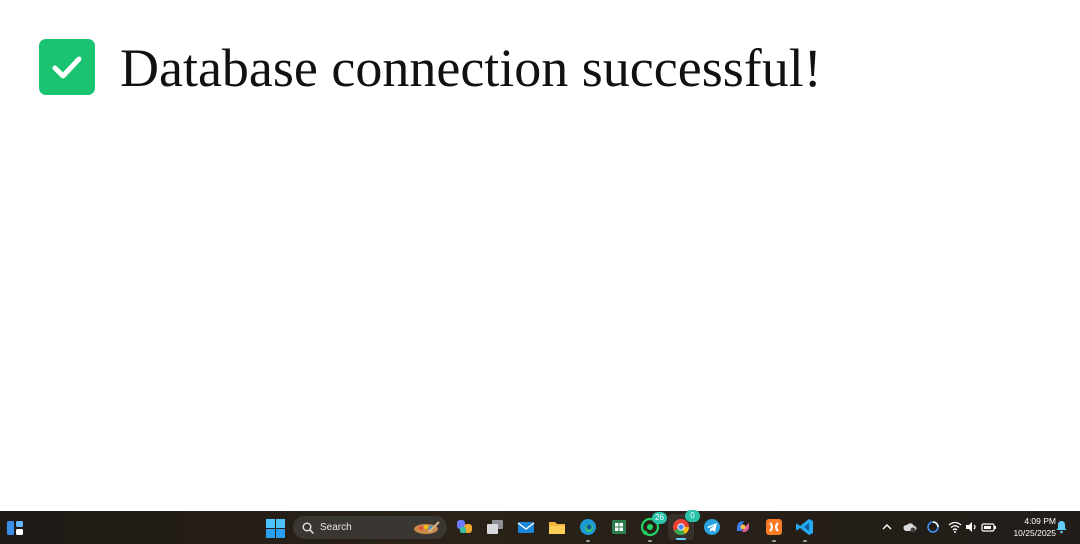 This screenshot has width=1080, height=544. Describe the element at coordinates (15, 528) in the screenshot. I see `widgets-icon` at that location.